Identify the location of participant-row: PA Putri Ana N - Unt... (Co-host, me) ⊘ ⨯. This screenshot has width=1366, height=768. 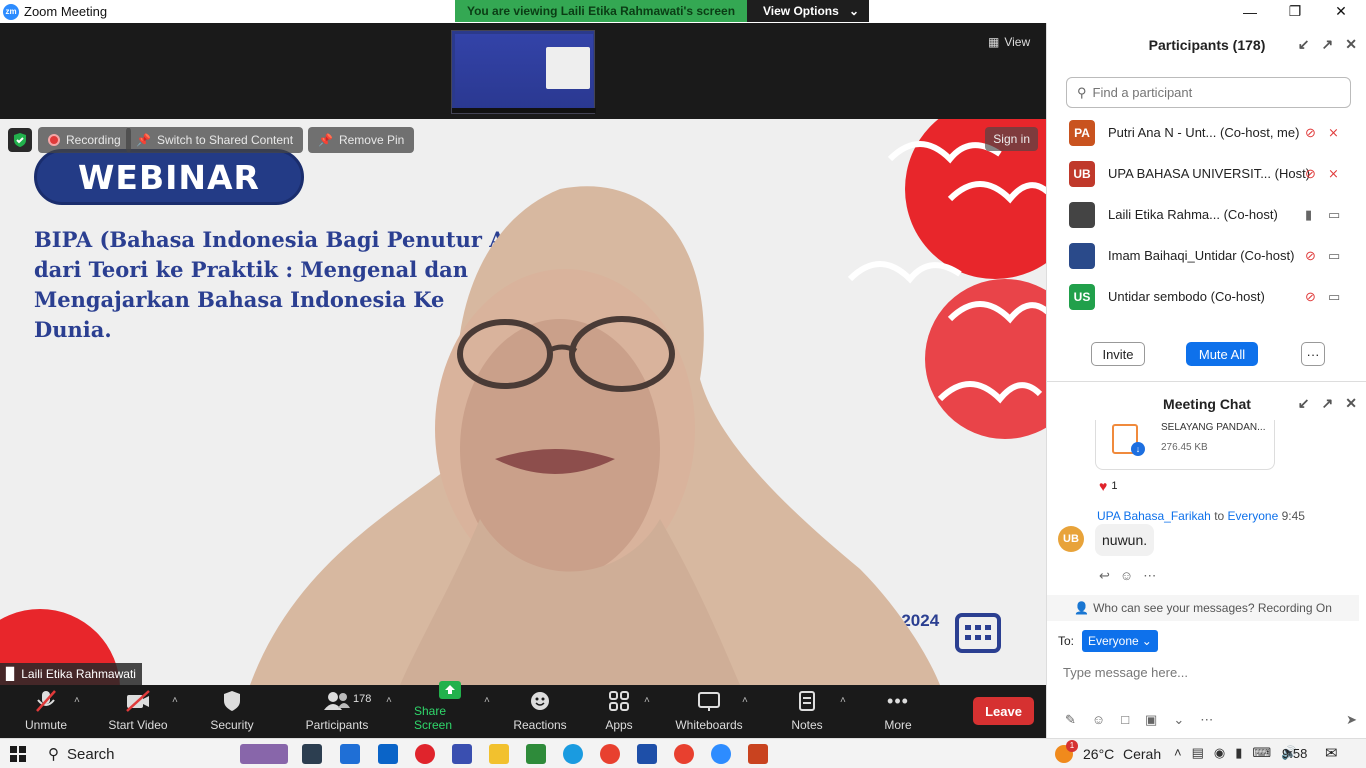
(1202, 132).